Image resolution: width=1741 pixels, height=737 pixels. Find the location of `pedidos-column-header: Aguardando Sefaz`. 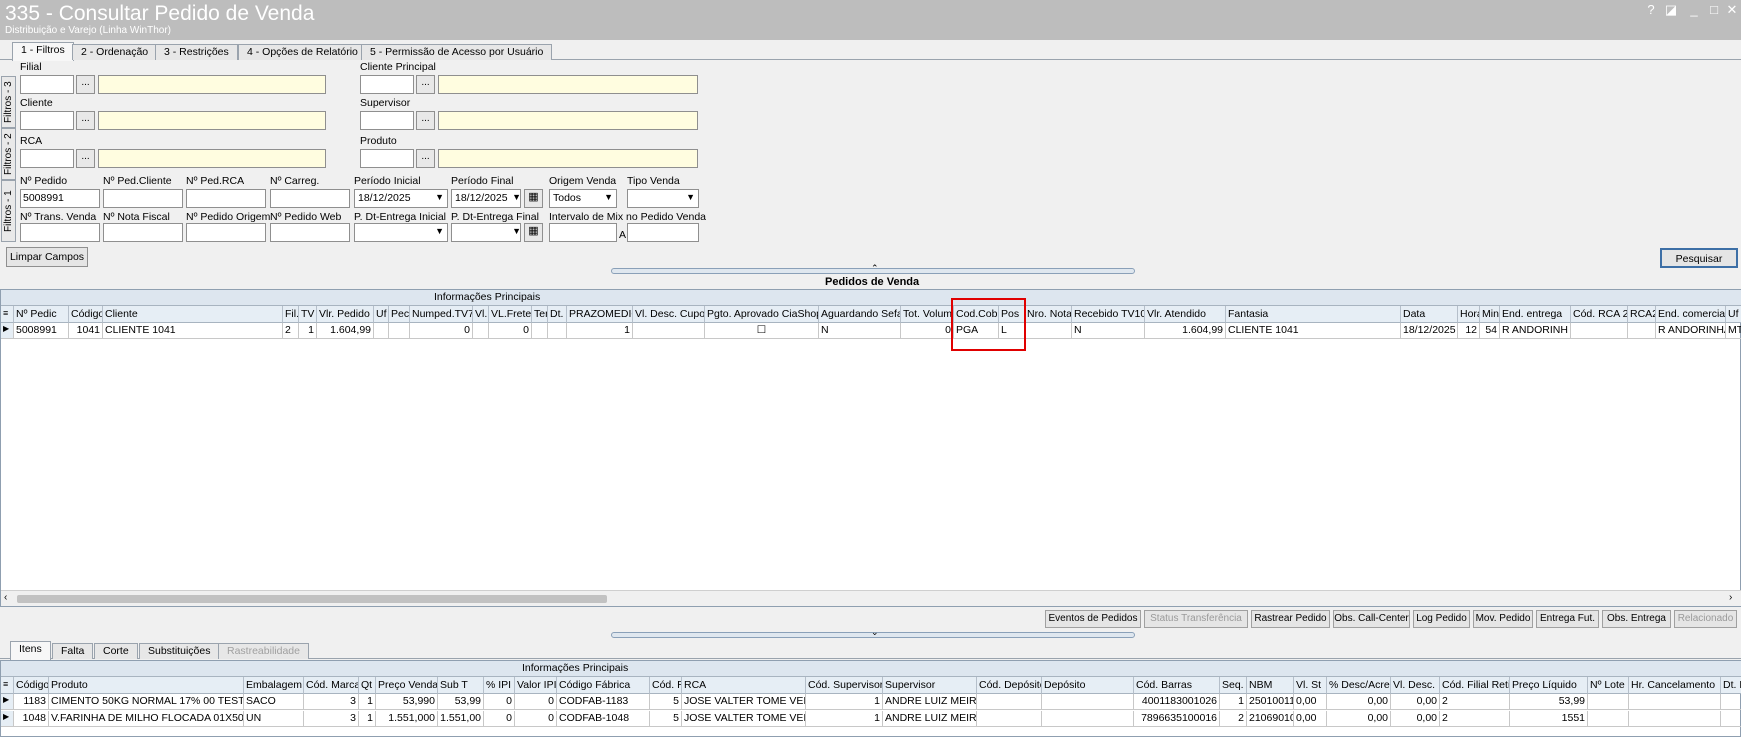

pedidos-column-header: Aguardando Sefaz is located at coordinates (860, 314).